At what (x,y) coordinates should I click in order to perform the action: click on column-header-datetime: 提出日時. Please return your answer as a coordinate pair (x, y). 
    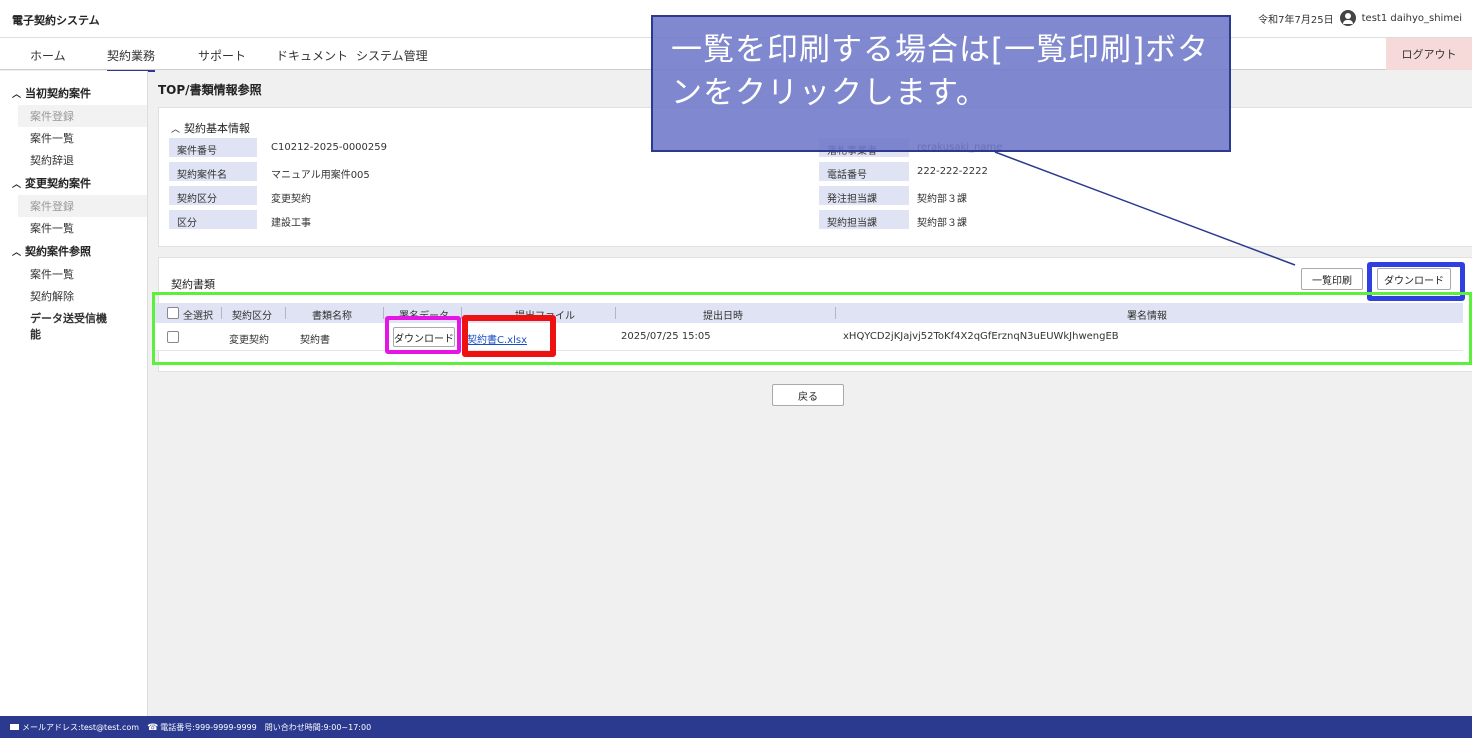
    Looking at the image, I should click on (723, 316).